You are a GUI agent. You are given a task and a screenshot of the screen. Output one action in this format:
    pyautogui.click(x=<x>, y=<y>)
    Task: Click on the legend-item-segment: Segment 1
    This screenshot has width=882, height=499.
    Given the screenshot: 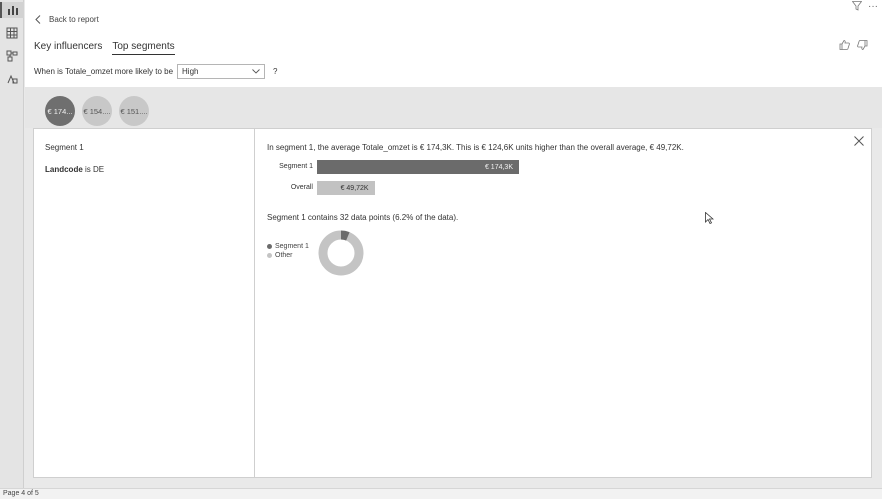 What is the action you would take?
    pyautogui.click(x=288, y=246)
    